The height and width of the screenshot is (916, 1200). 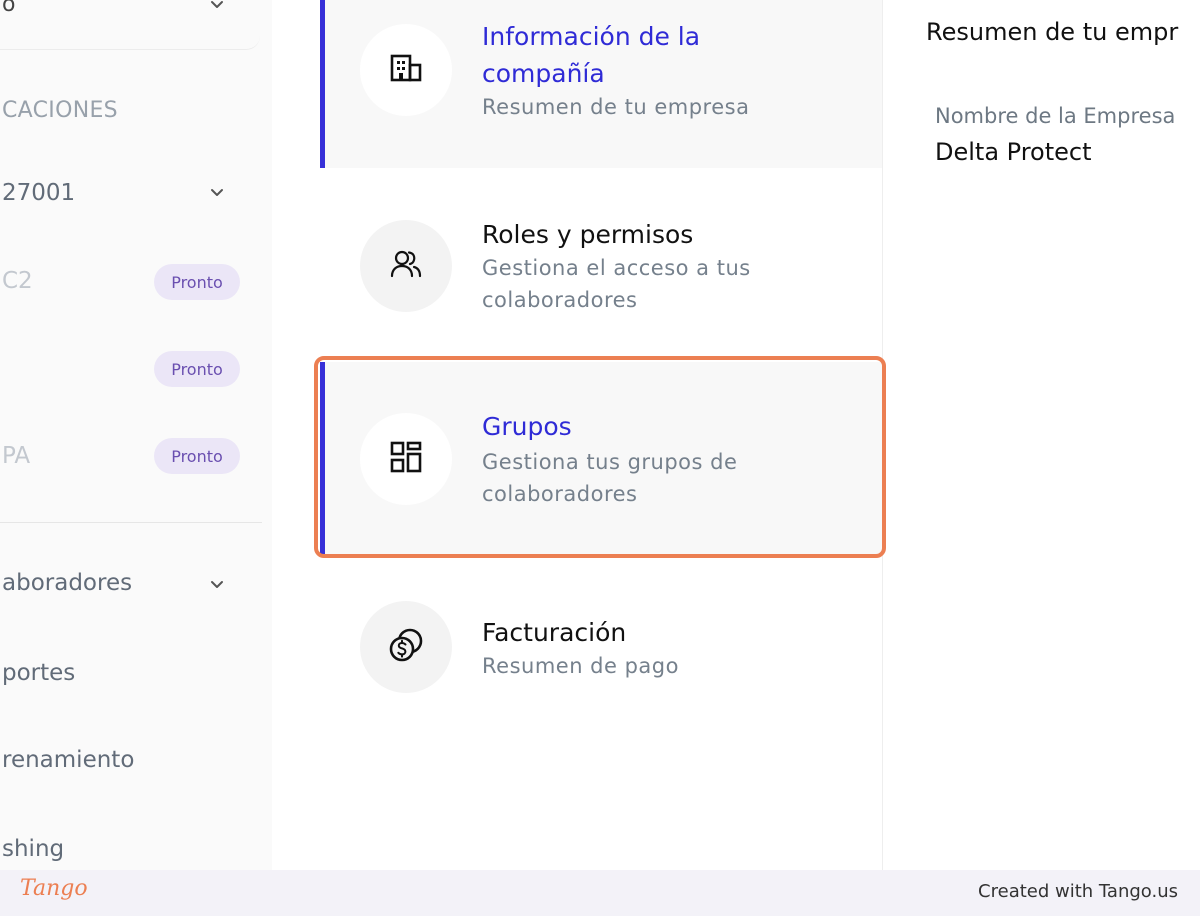 What do you see at coordinates (600, 893) in the screenshot?
I see `footer: Tango Created with Tango.us` at bounding box center [600, 893].